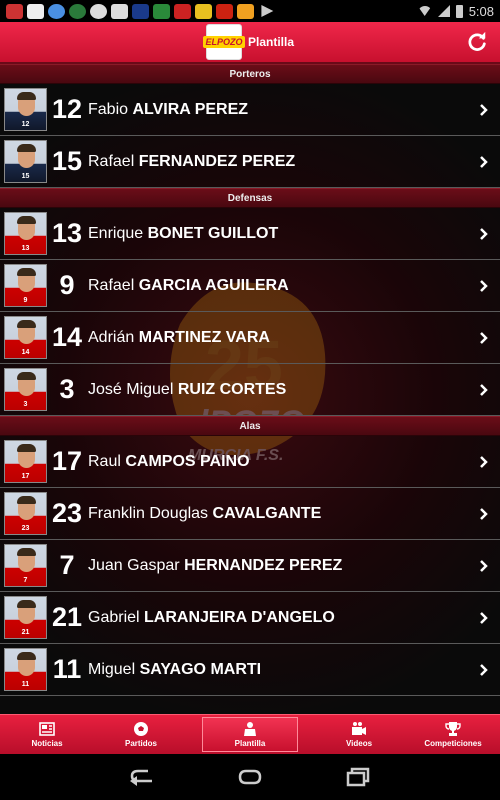  I want to click on player-last-name: LARANJEIRA D'ANGELO, so click(239, 617).